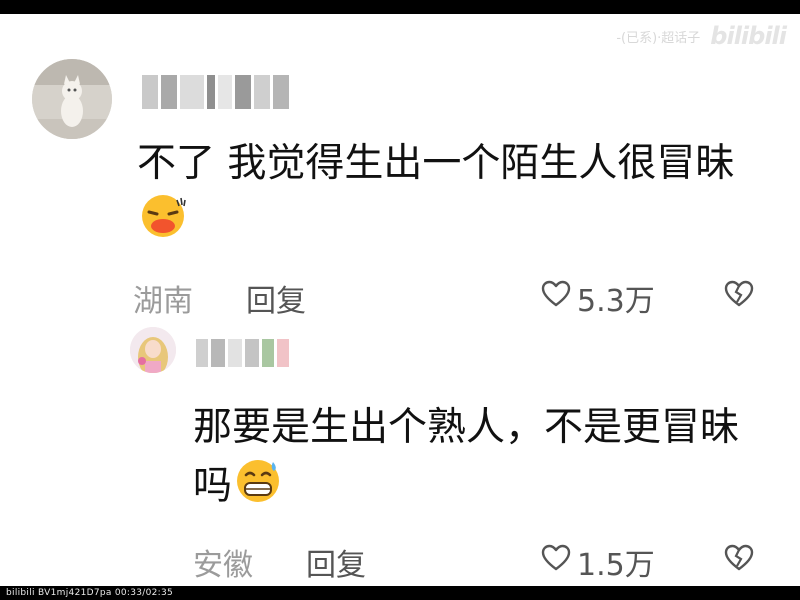 The image size is (800, 600). What do you see at coordinates (400, 7) in the screenshot?
I see `top-letterbox-bar` at bounding box center [400, 7].